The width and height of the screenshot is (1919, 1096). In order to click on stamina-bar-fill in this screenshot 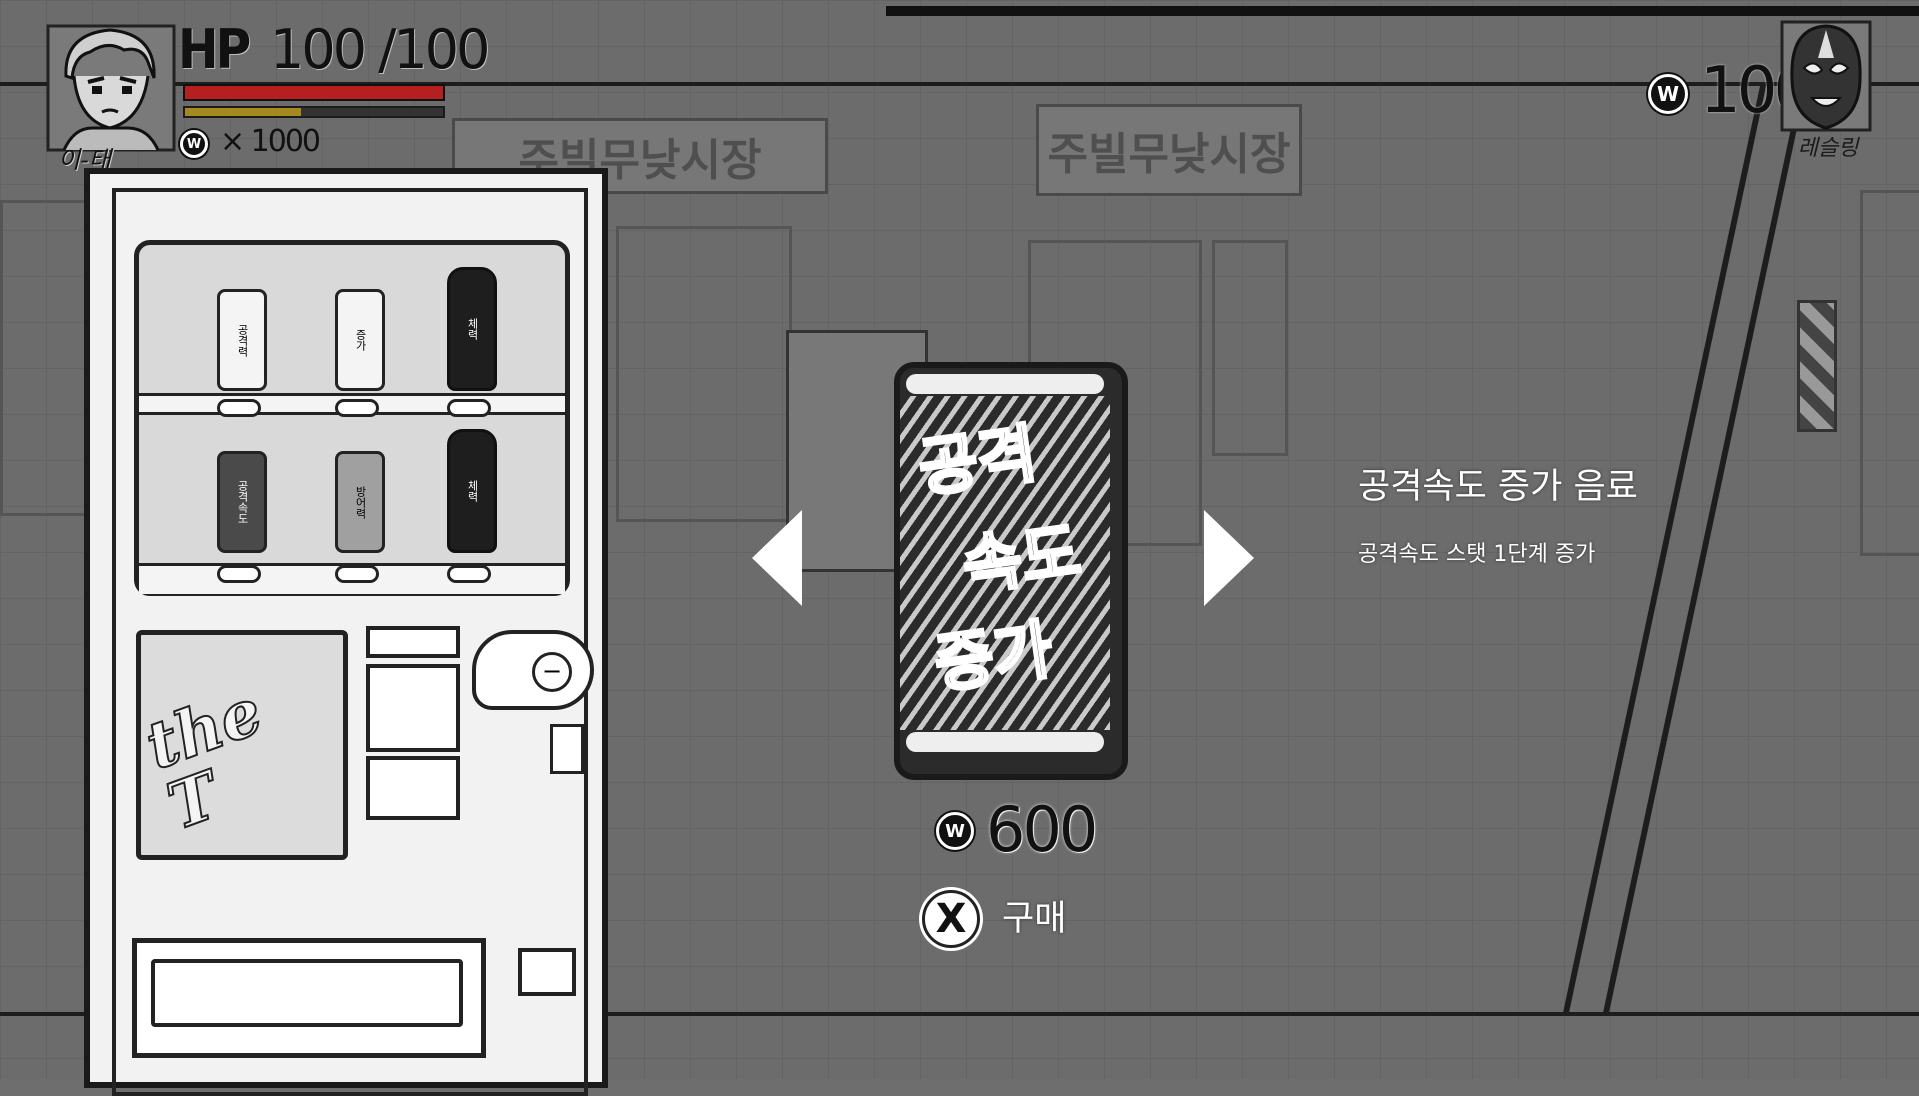, I will do `click(243, 112)`.